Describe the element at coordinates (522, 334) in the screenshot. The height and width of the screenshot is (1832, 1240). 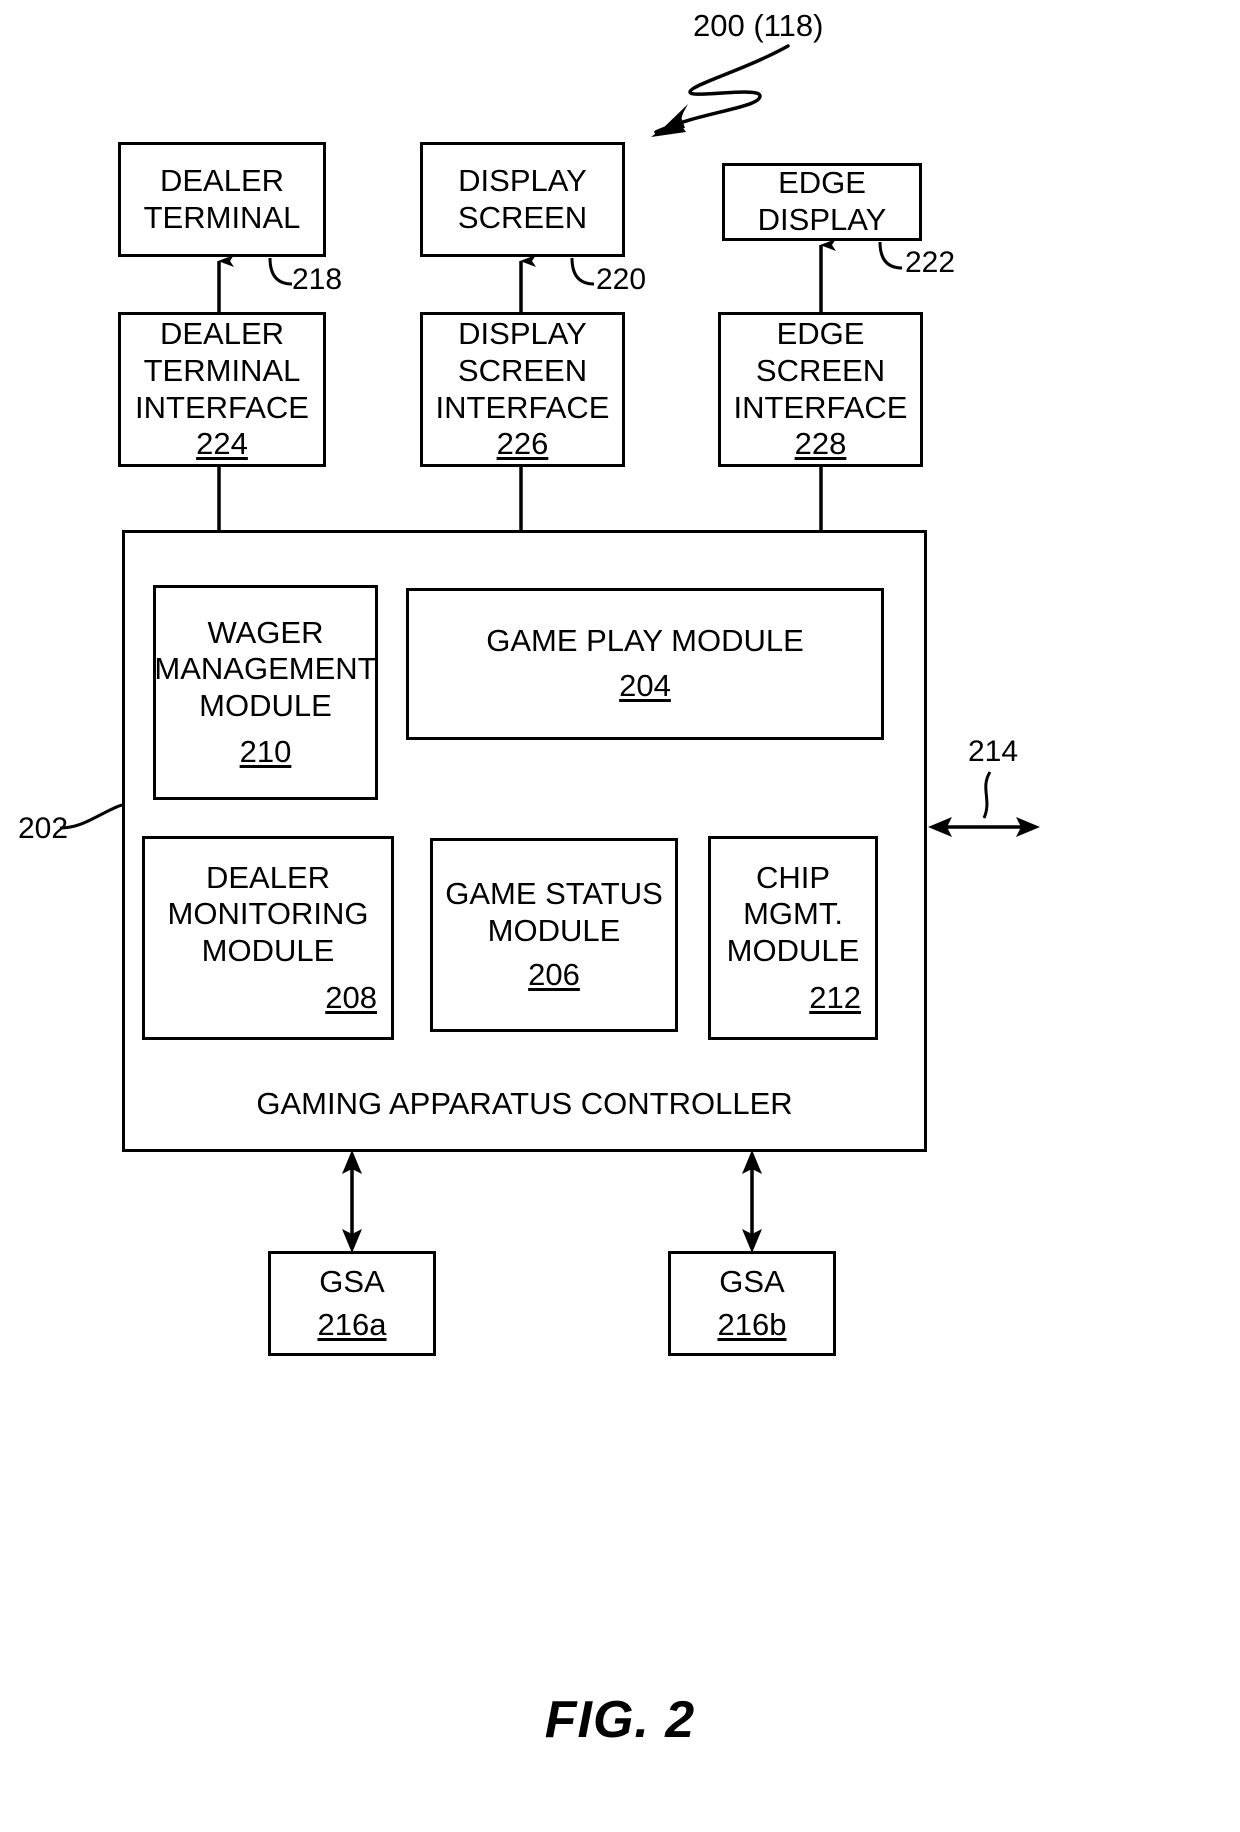
I see `display-screen-interface-line-1: DISPLAY` at that location.